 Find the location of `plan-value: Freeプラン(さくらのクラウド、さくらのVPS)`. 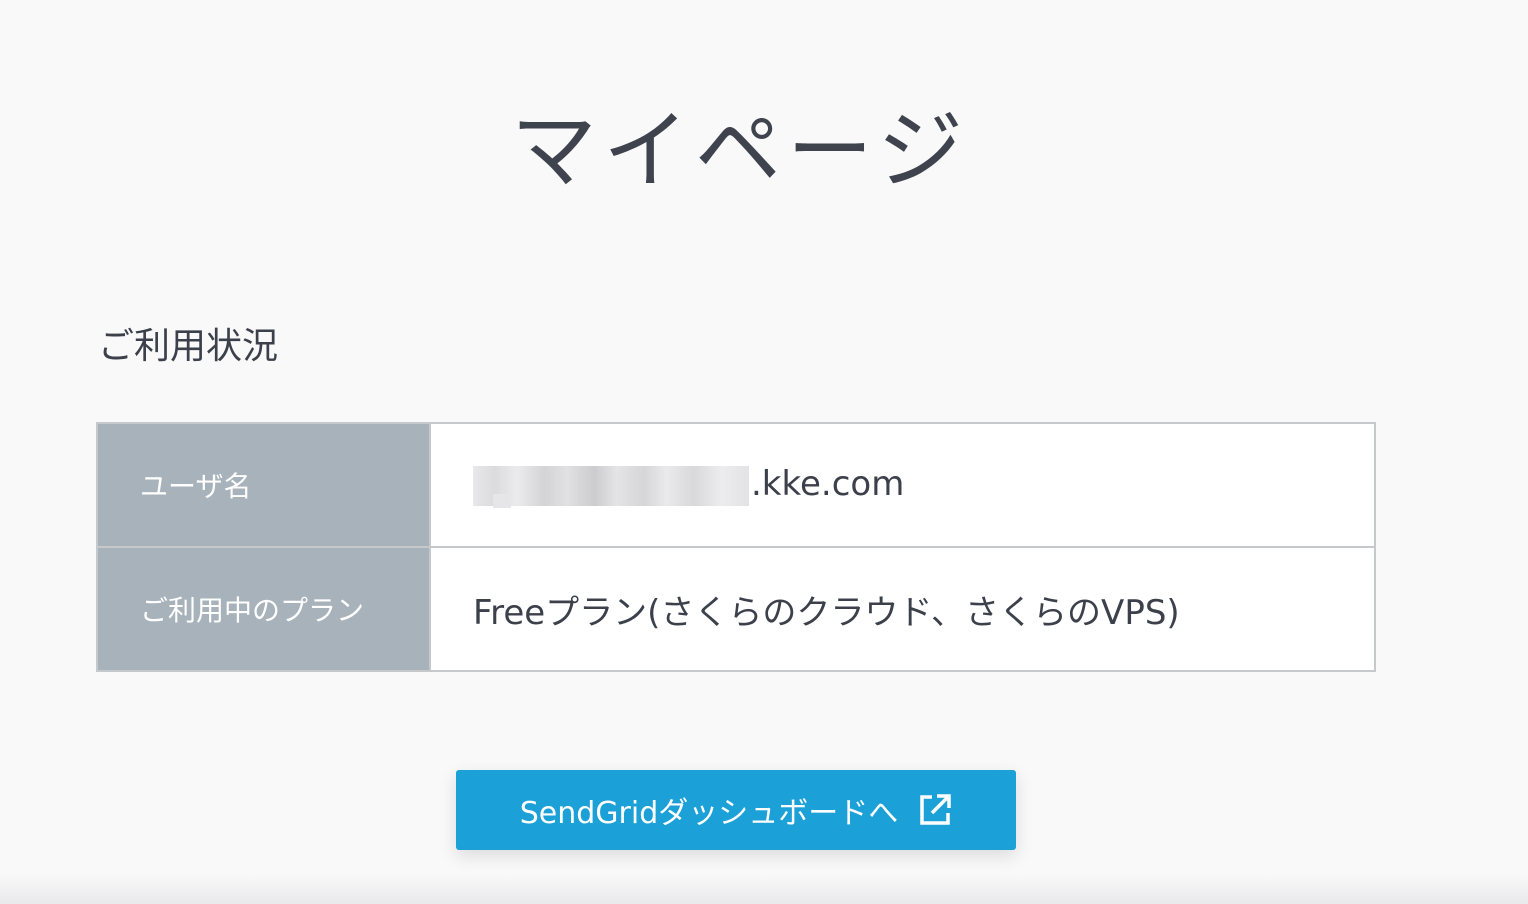

plan-value: Freeプラン(さくらのクラウド、さくらのVPS) is located at coordinates (902, 609).